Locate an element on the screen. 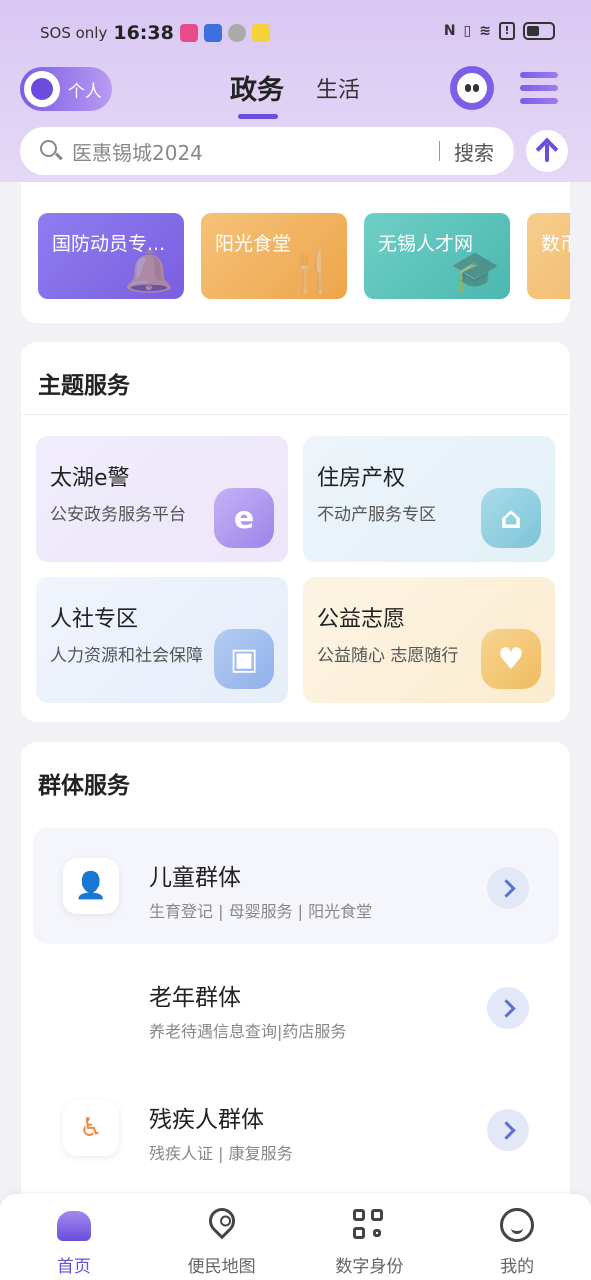  tab-government-label: 政务 is located at coordinates (257, 90).